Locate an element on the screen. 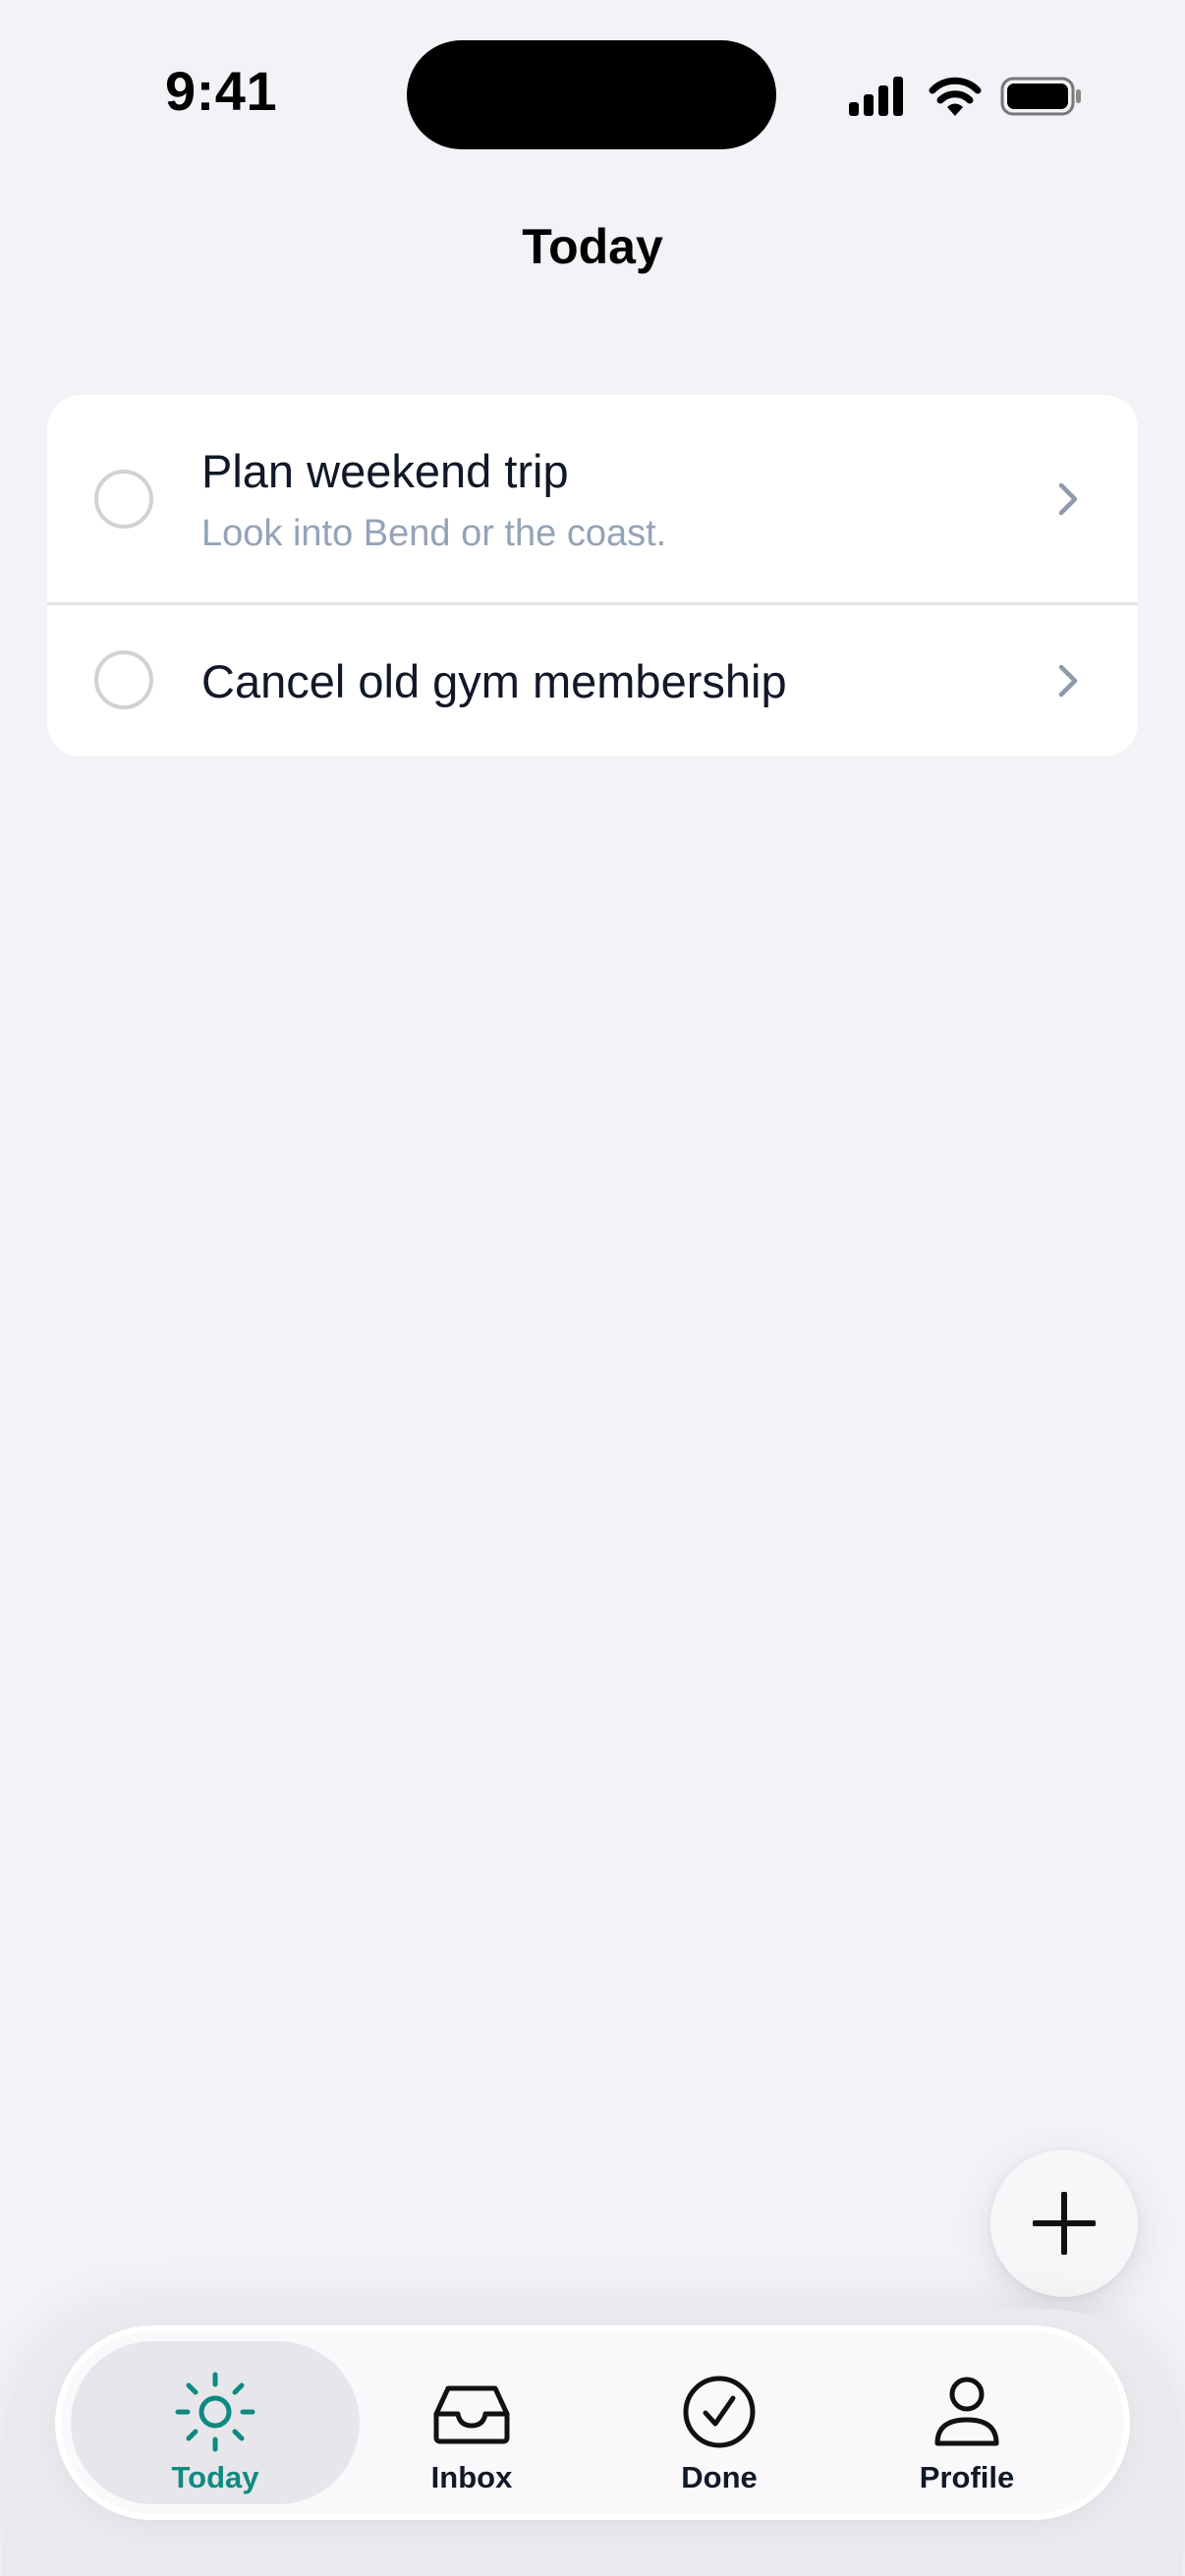 The image size is (1185, 2576). tab-bar: Today Inbox Done Profile is located at coordinates (592, 2422).